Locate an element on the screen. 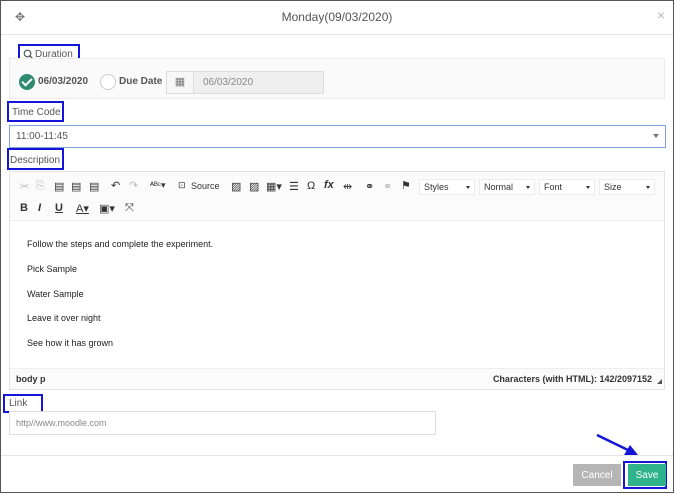  element-path: body p is located at coordinates (31, 379).